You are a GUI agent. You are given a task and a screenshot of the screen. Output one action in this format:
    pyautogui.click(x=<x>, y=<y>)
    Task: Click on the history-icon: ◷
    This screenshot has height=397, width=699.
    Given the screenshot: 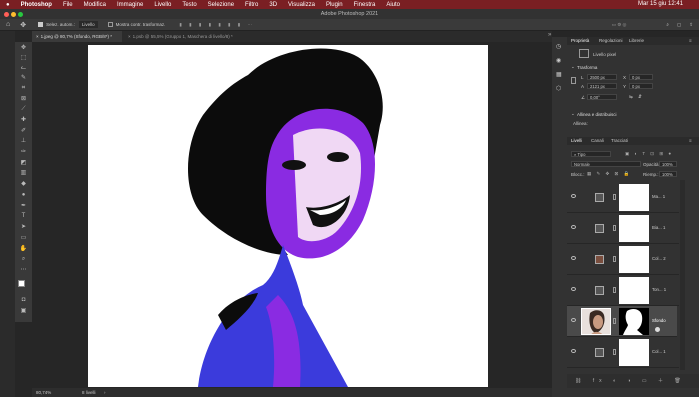 What is the action you would take?
    pyautogui.click(x=558, y=46)
    